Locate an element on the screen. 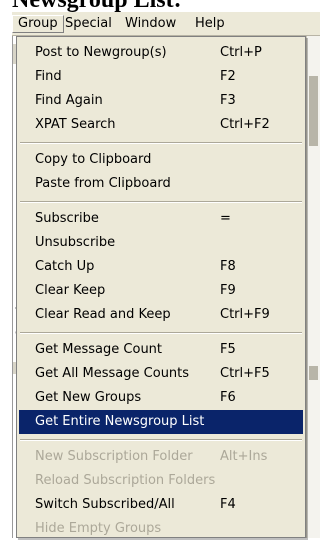 The width and height of the screenshot is (320, 541). menubar-window: Window is located at coordinates (150, 24).